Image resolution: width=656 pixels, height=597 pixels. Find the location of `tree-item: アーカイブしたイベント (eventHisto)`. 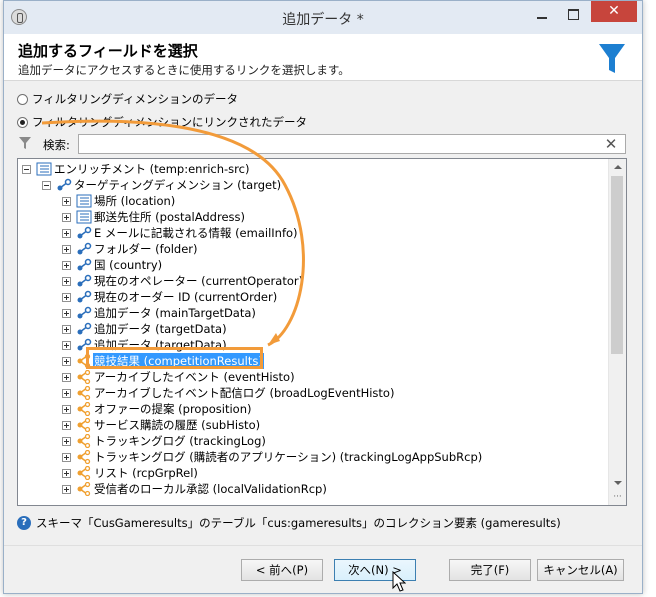

tree-item: アーカイブしたイベント (eventHisto) is located at coordinates (179, 377).